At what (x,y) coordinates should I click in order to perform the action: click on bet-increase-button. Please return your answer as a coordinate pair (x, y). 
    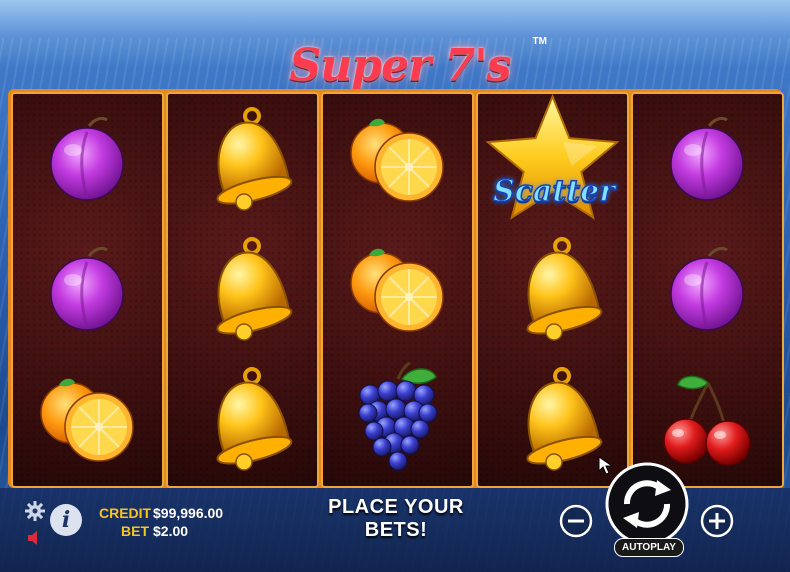
    Looking at the image, I should click on (717, 521).